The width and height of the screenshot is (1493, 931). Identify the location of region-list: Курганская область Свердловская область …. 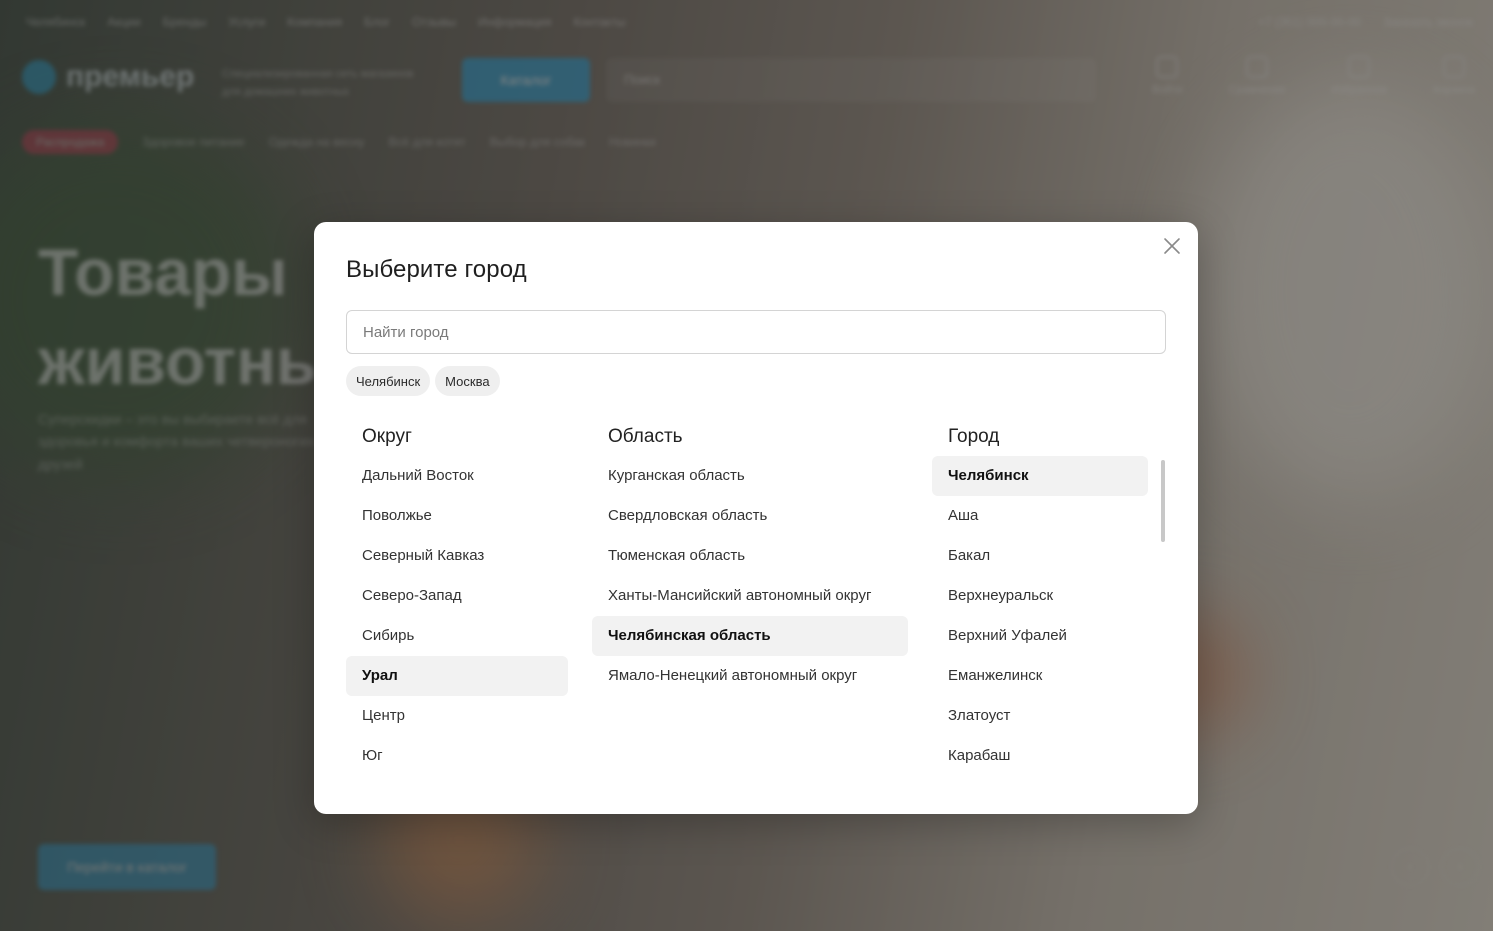
(750, 576).